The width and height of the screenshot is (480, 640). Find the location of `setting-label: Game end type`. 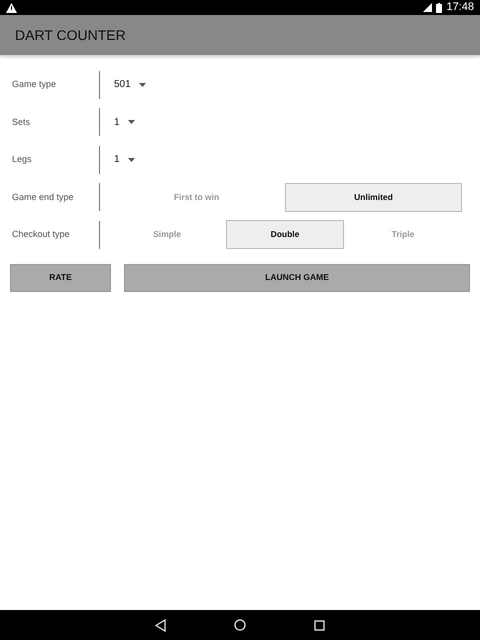

setting-label: Game end type is located at coordinates (43, 197).